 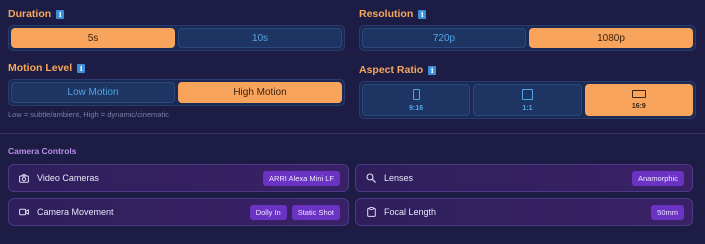 What do you see at coordinates (398, 70) in the screenshot?
I see `aspect-ratio-title: Aspect Ratio i` at bounding box center [398, 70].